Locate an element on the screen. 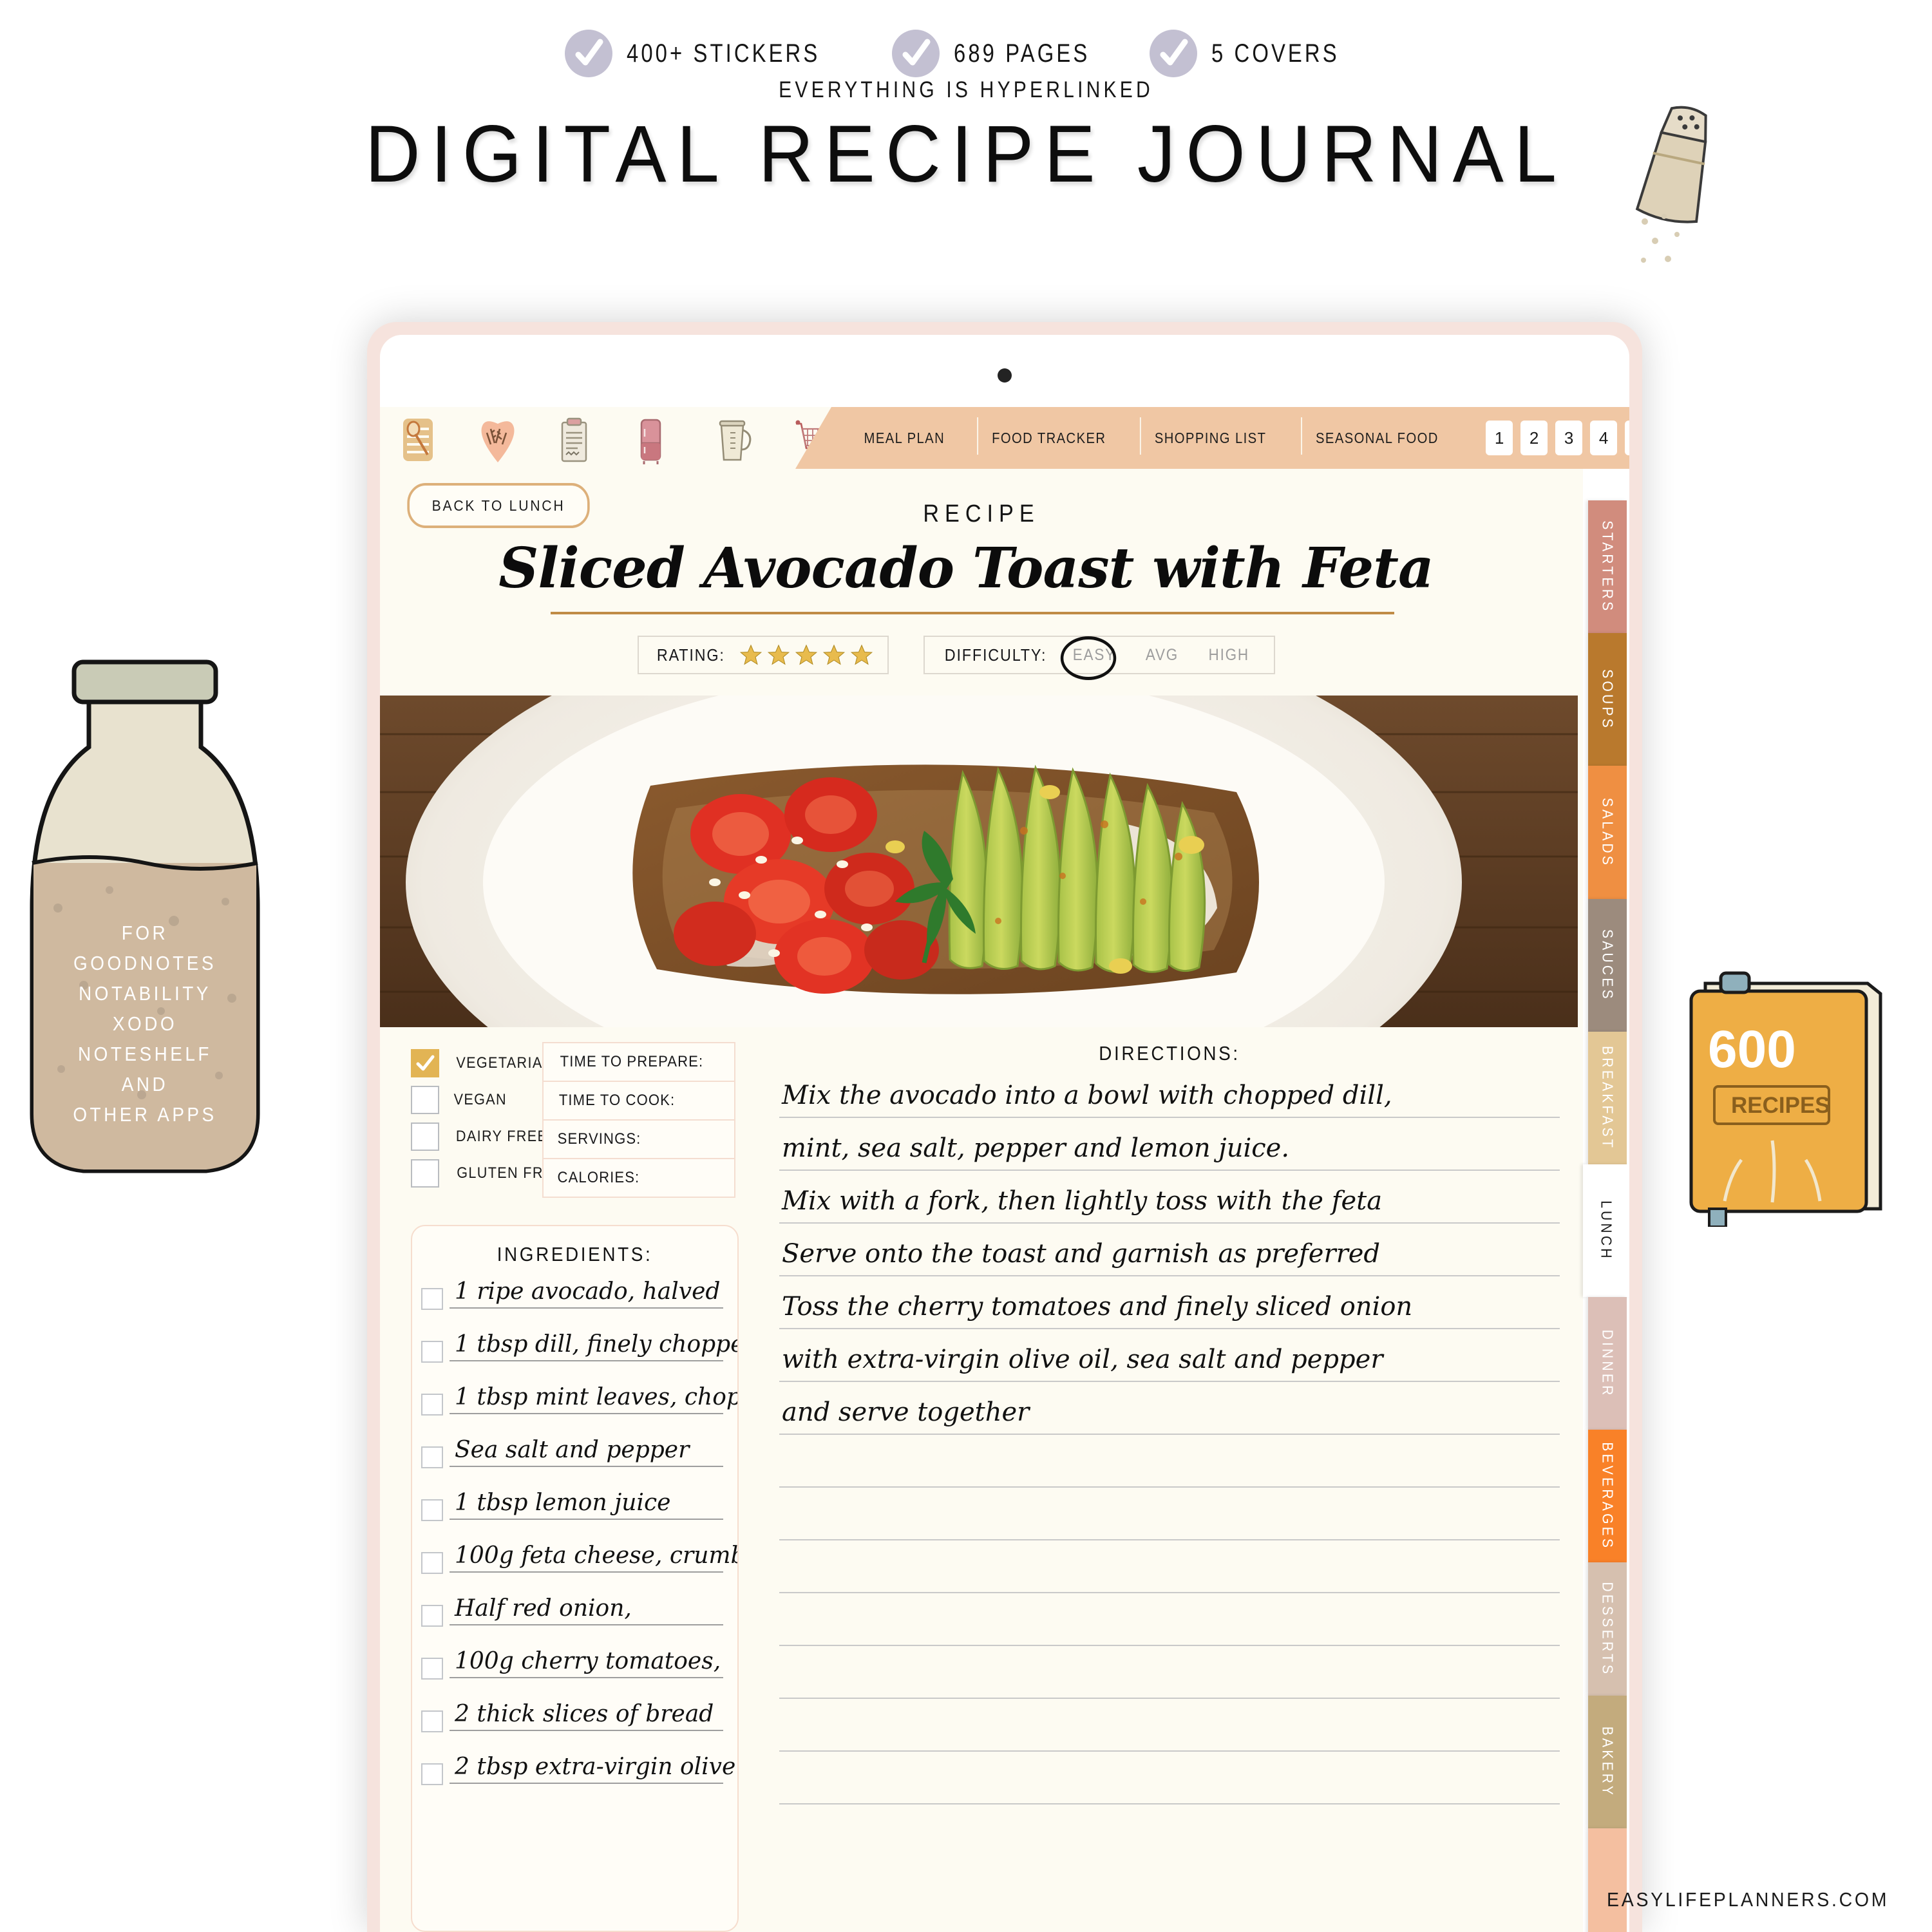  category-tab-label: DESSERTS is located at coordinates (1607, 1629).